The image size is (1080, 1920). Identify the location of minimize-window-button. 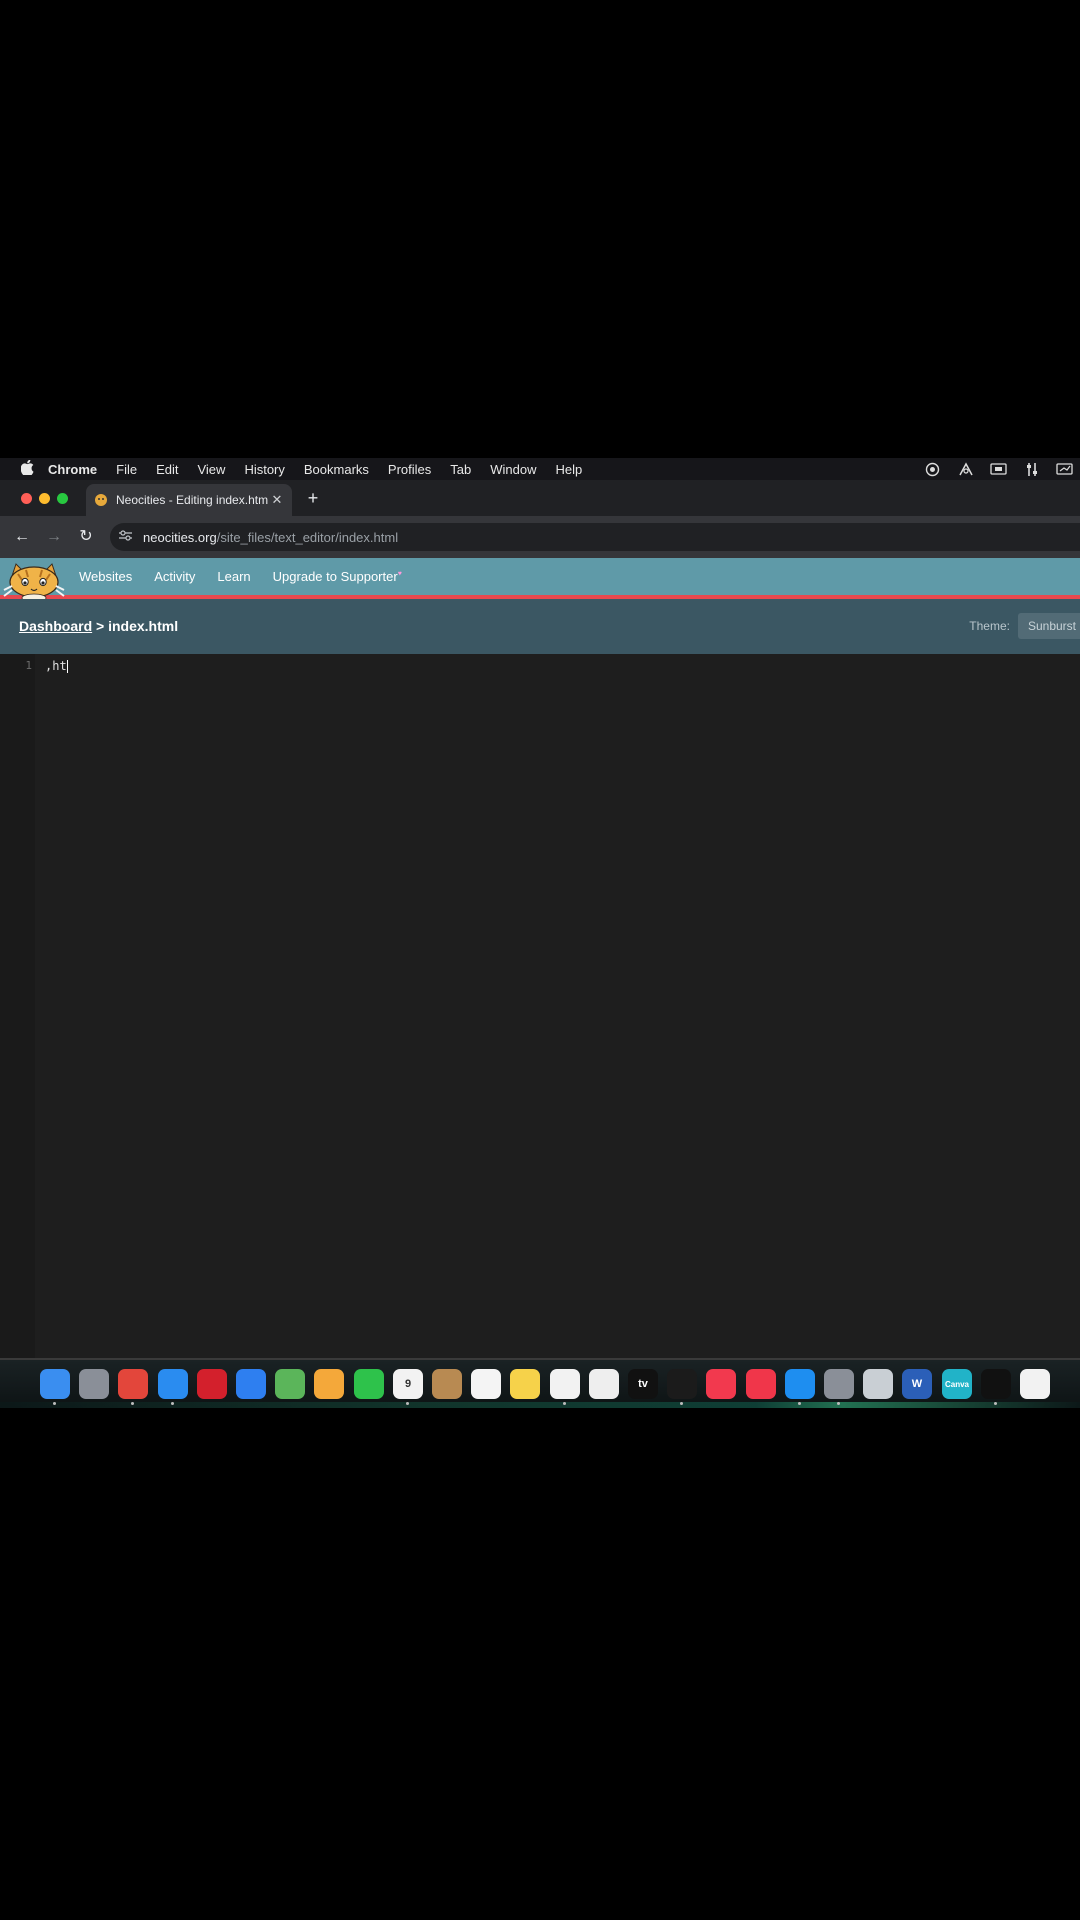
(44, 498).